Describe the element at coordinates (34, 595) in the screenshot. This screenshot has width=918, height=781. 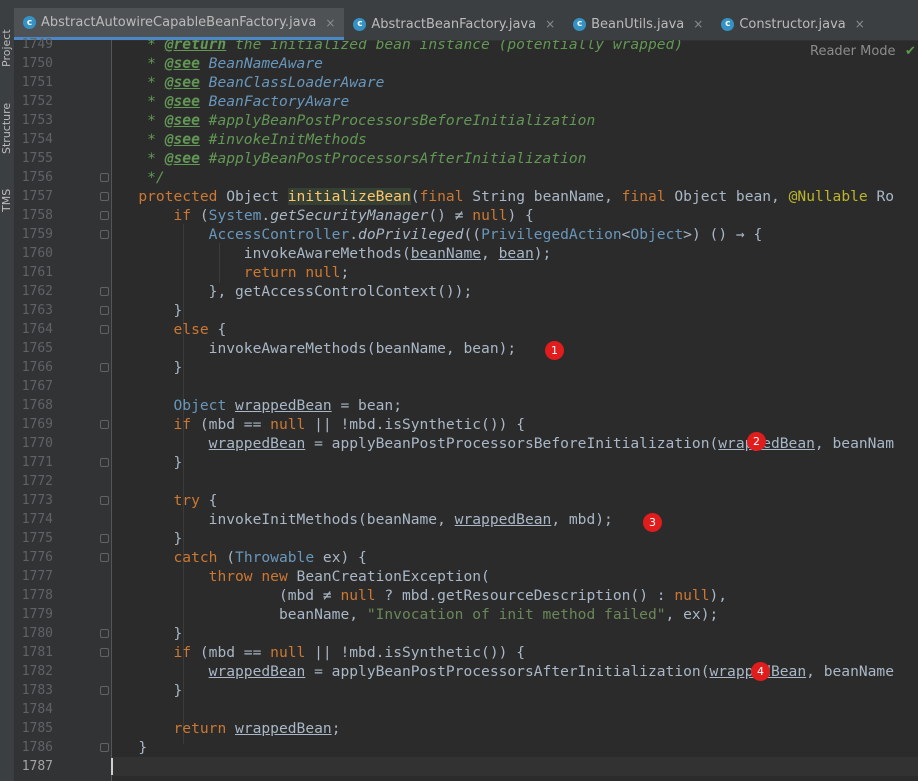
I see `line-number: 1778` at that location.